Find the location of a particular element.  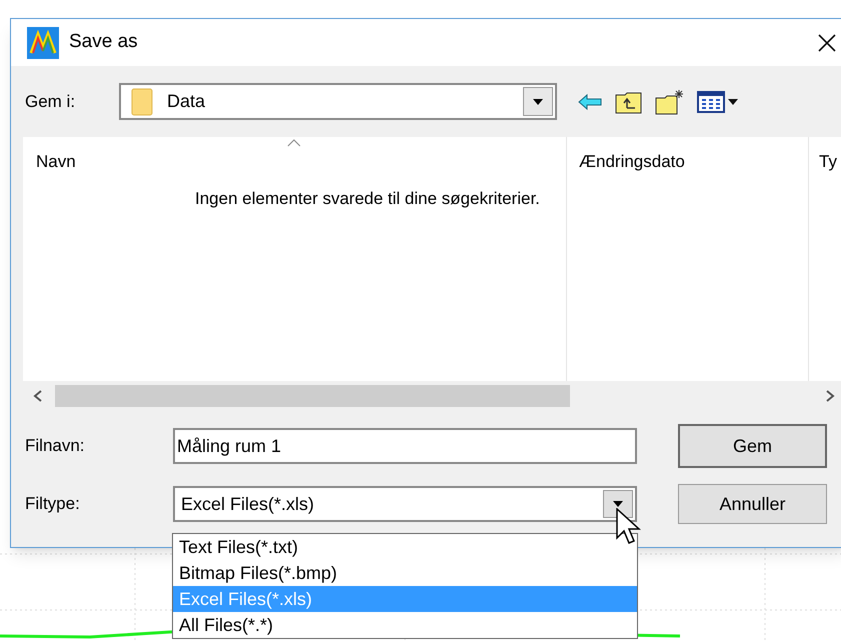

filetype-option: Bitmap Files(*.bmp) is located at coordinates (405, 573).